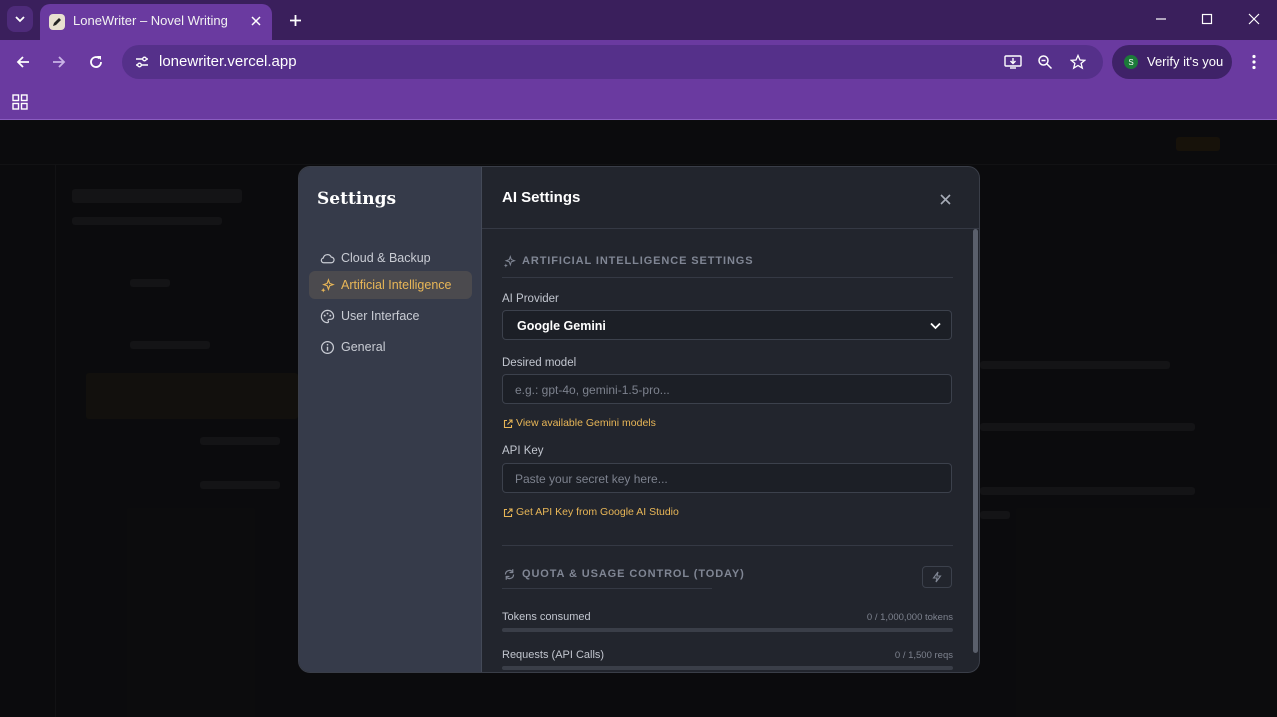 This screenshot has height=717, width=1277. I want to click on requests-usage: Requests (API Calls) 0 / 1,500 reqs, so click(727, 660).